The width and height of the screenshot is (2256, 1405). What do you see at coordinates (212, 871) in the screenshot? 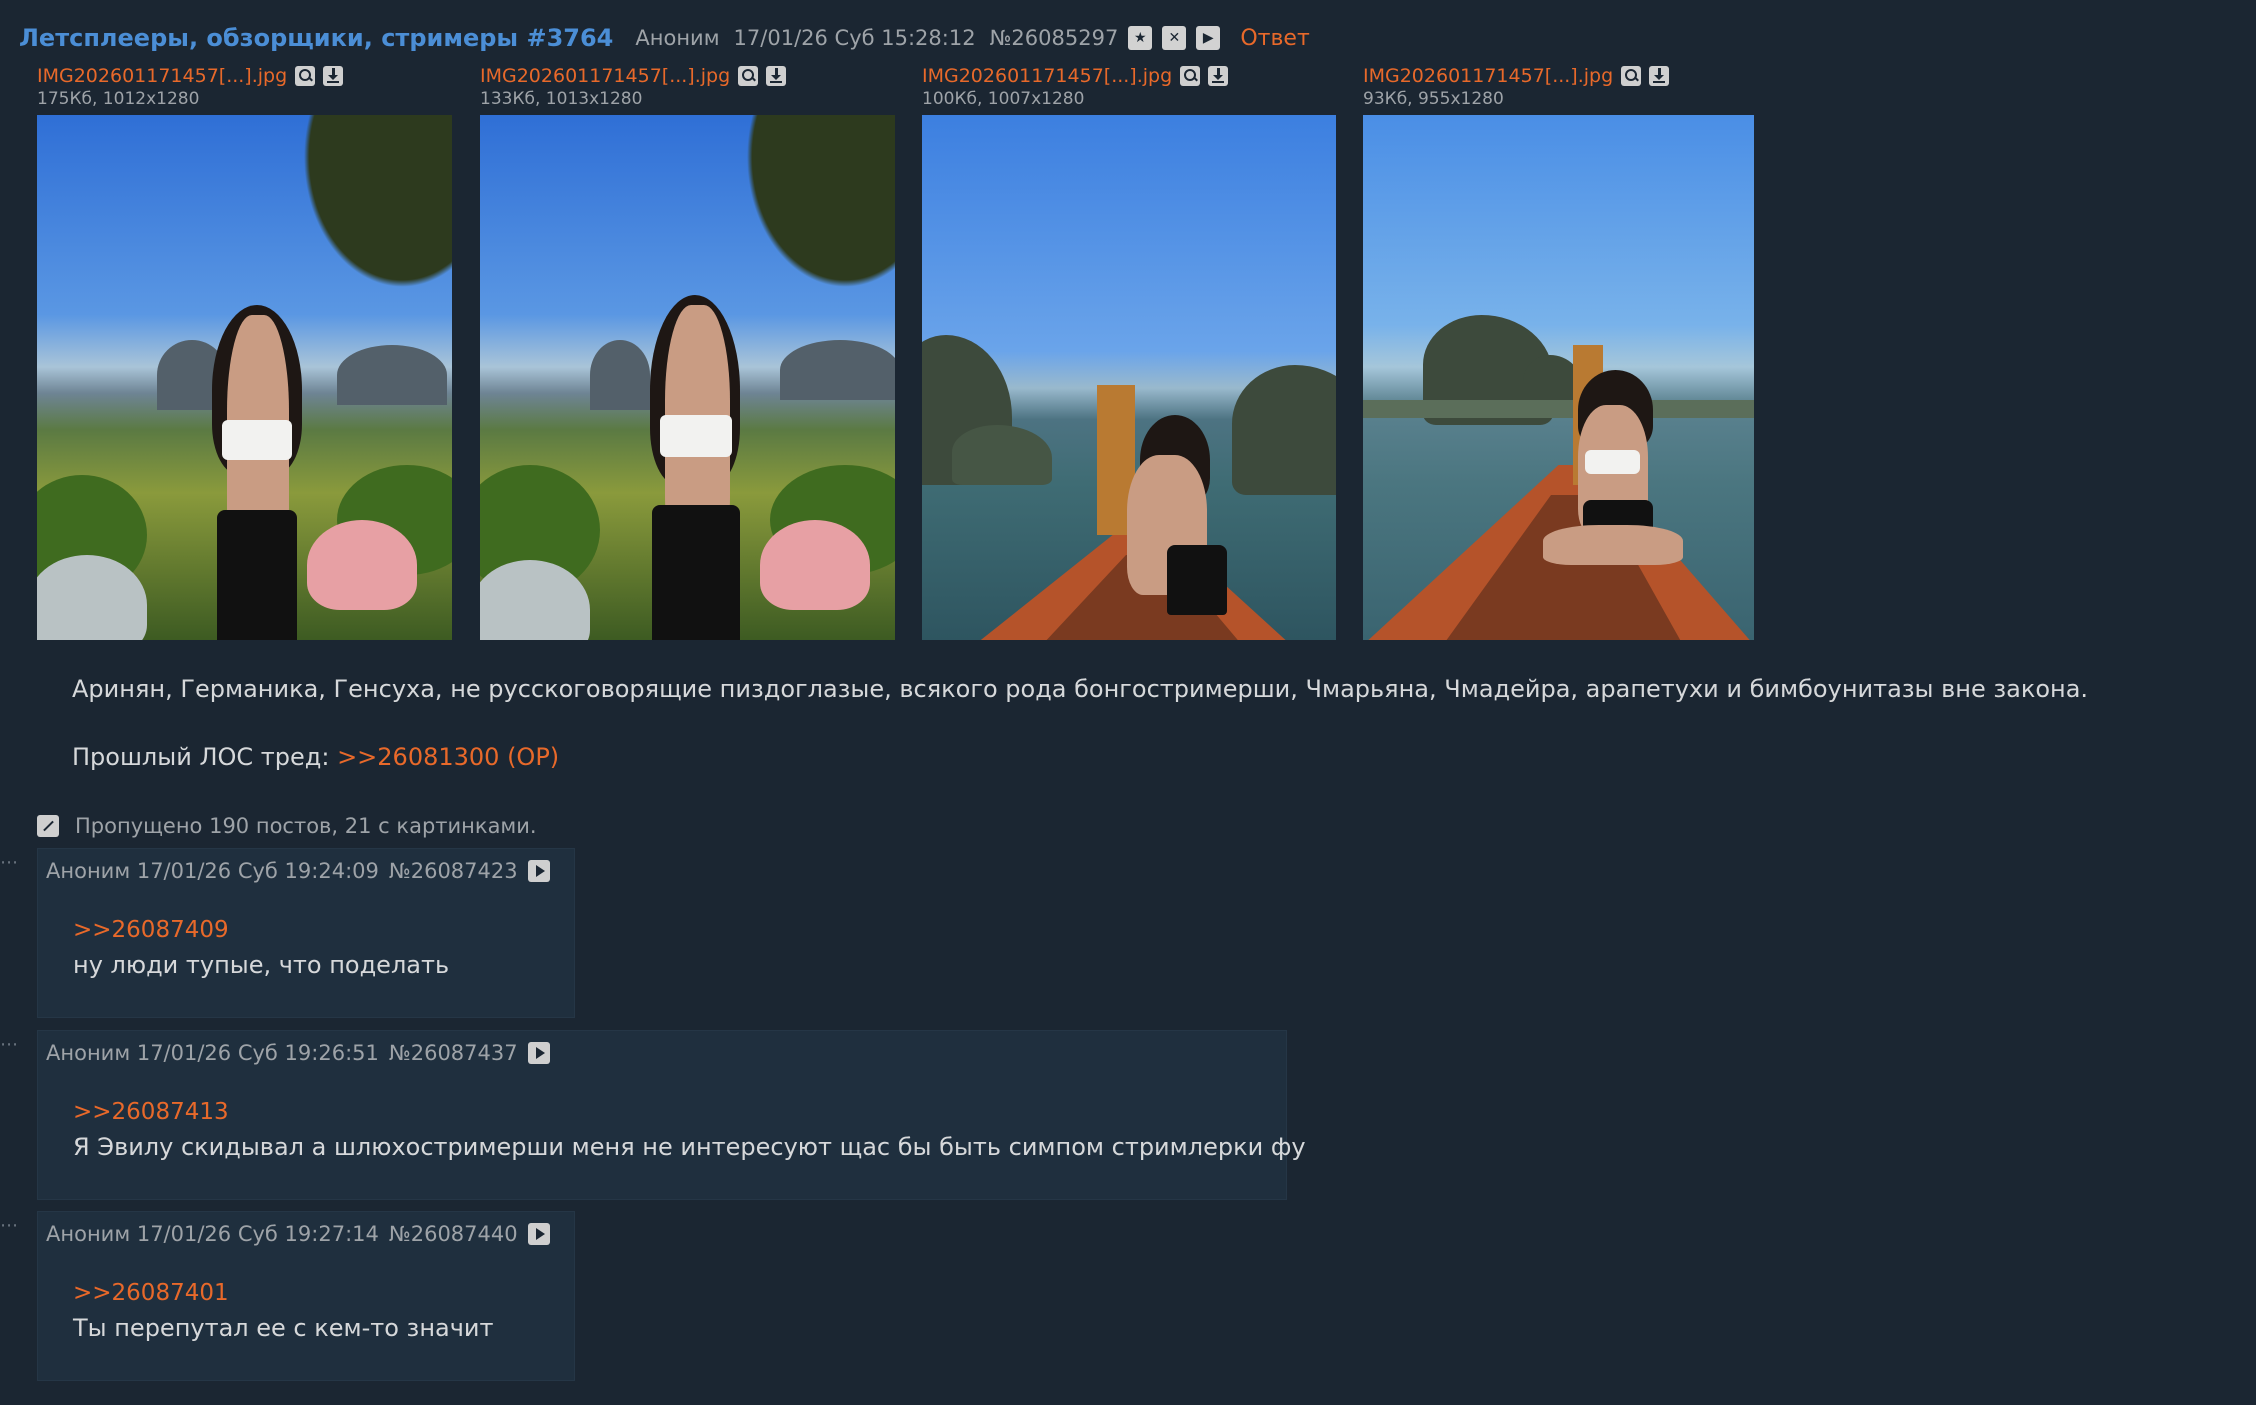
I see `reply-author-datetime: Аноним 17/01/26 Суб 19:24:09` at bounding box center [212, 871].